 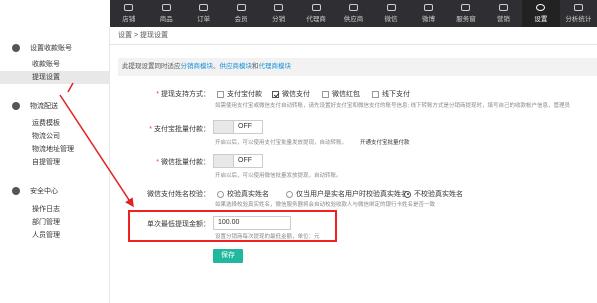 What do you see at coordinates (279, 19) in the screenshot?
I see `topnav-label: 分销` at bounding box center [279, 19].